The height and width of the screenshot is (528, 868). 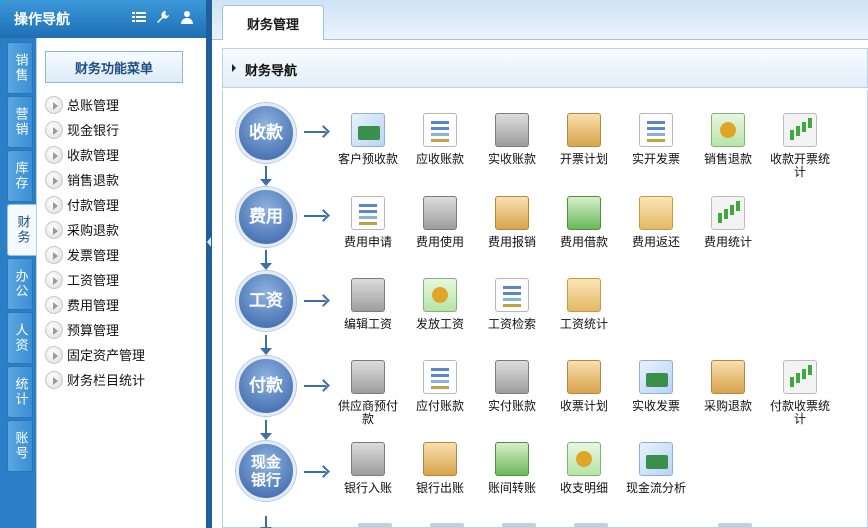 What do you see at coordinates (512, 222) in the screenshot?
I see `item-expense-reimbursement: 费用报销` at bounding box center [512, 222].